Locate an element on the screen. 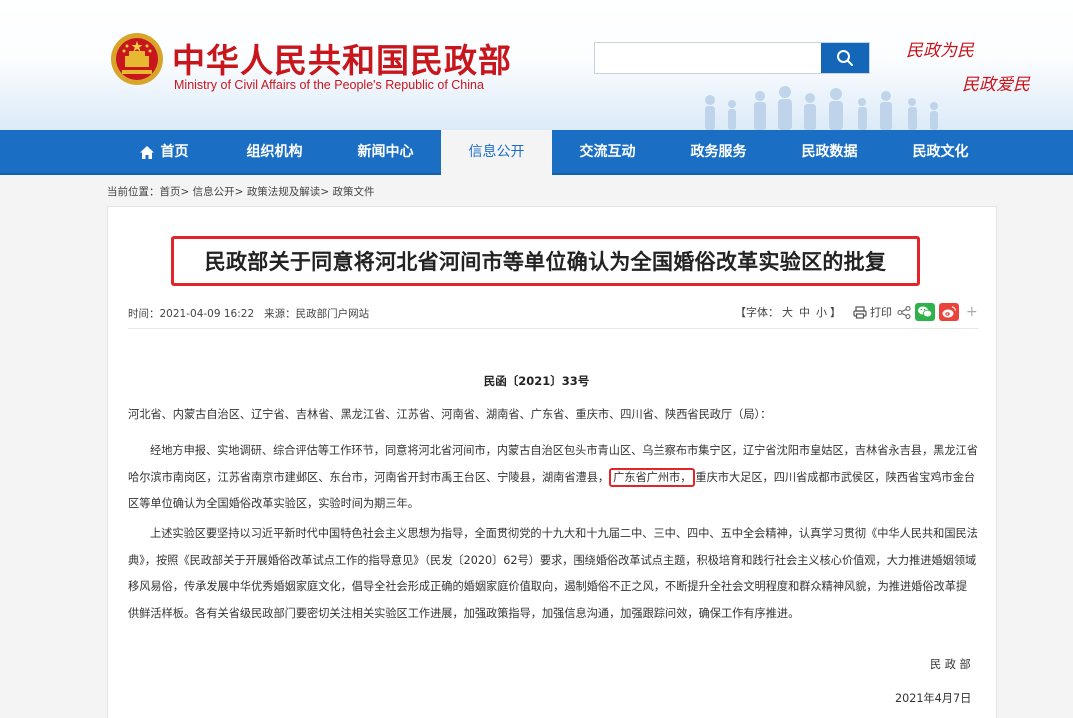 This screenshot has height=718, width=1073. weibo-icon is located at coordinates (949, 312).